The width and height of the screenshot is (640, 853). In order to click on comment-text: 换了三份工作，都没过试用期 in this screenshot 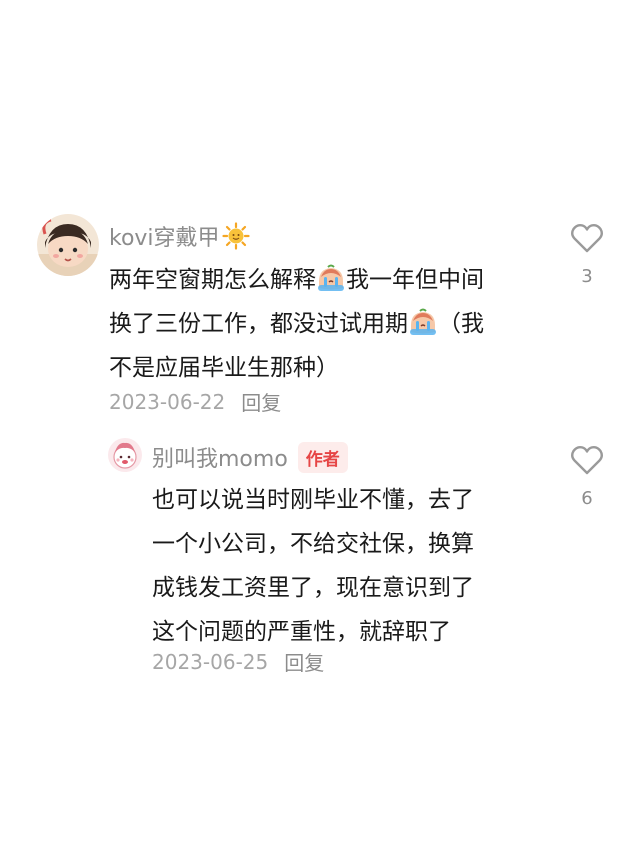, I will do `click(258, 324)`.